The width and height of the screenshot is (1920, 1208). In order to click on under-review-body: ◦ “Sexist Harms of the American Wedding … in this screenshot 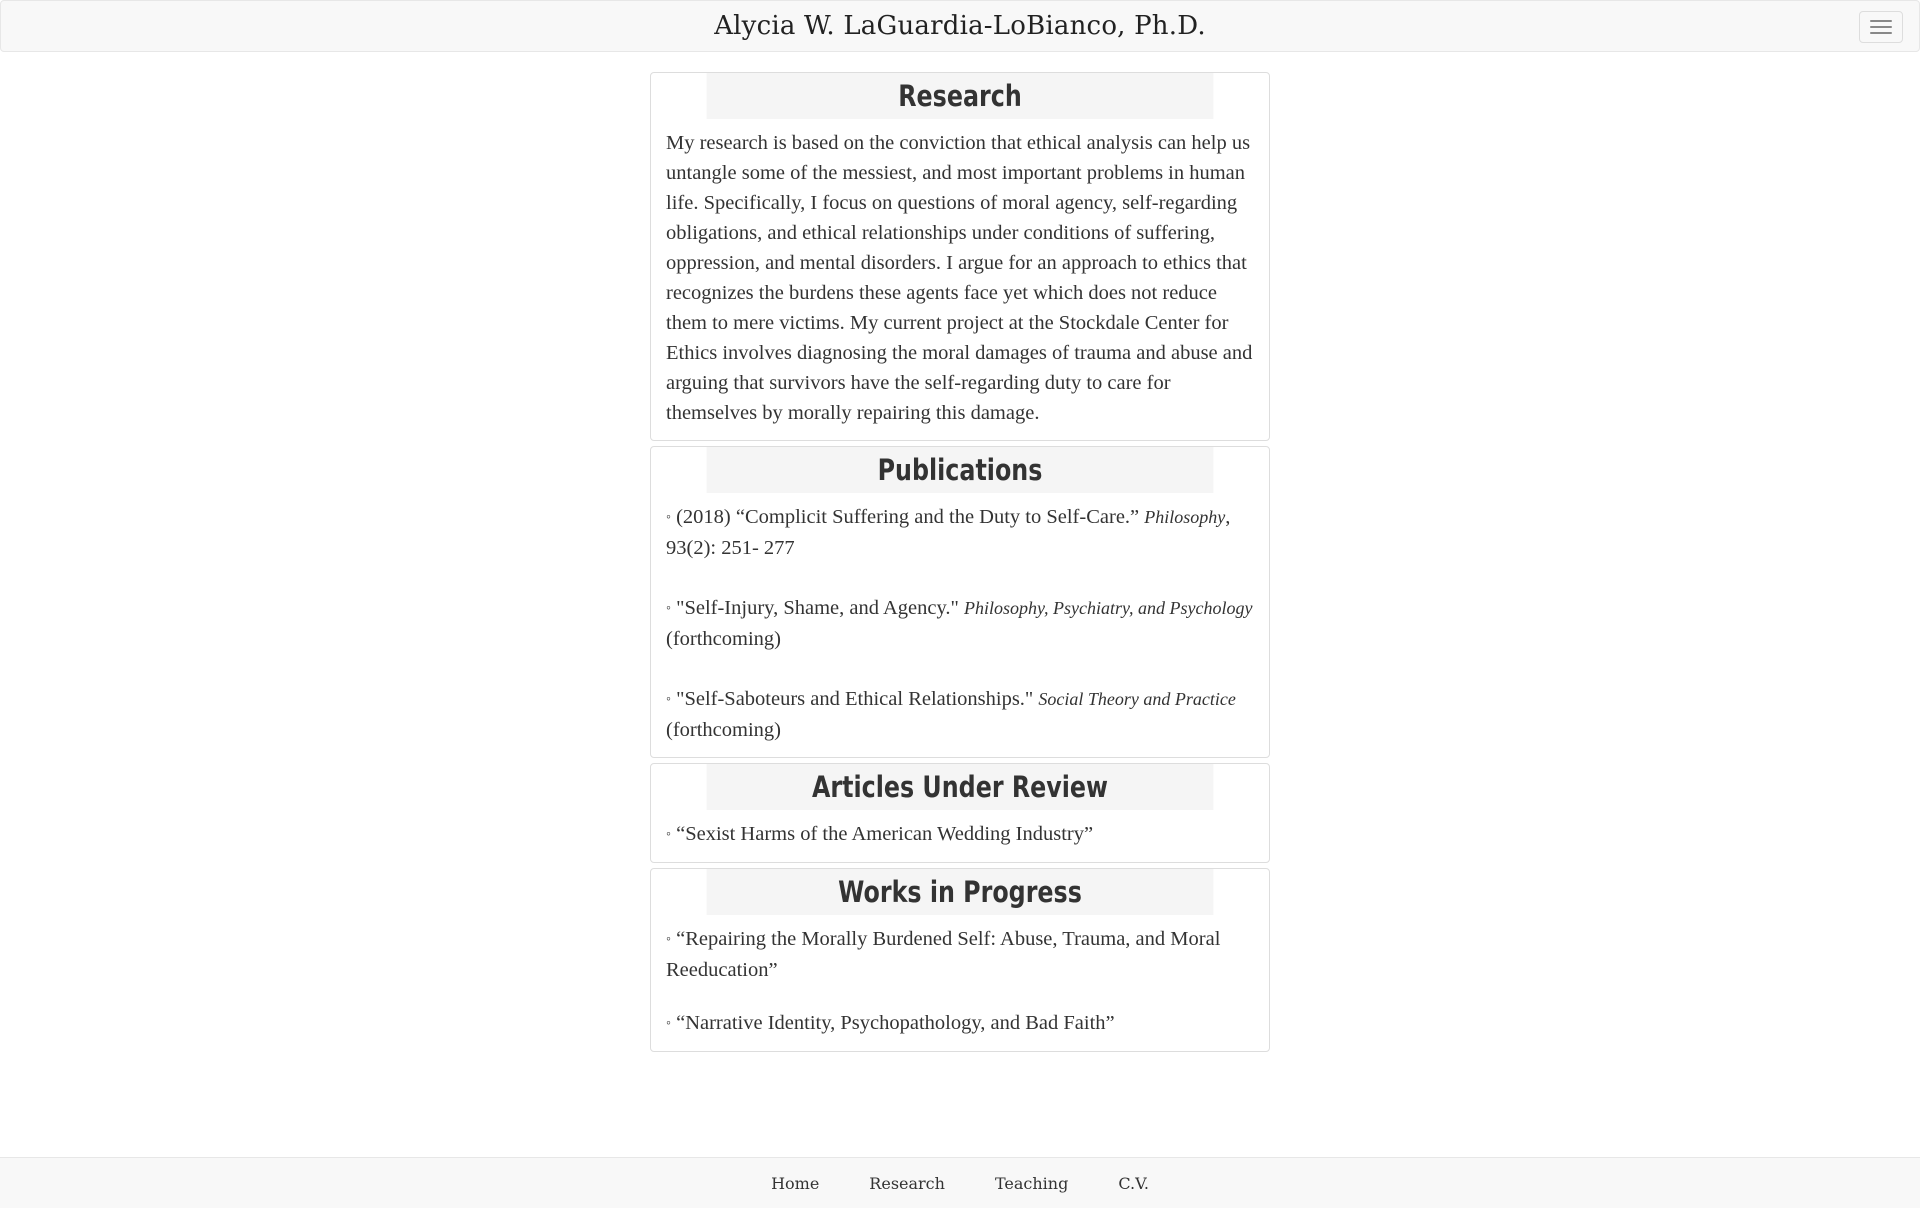, I will do `click(960, 836)`.